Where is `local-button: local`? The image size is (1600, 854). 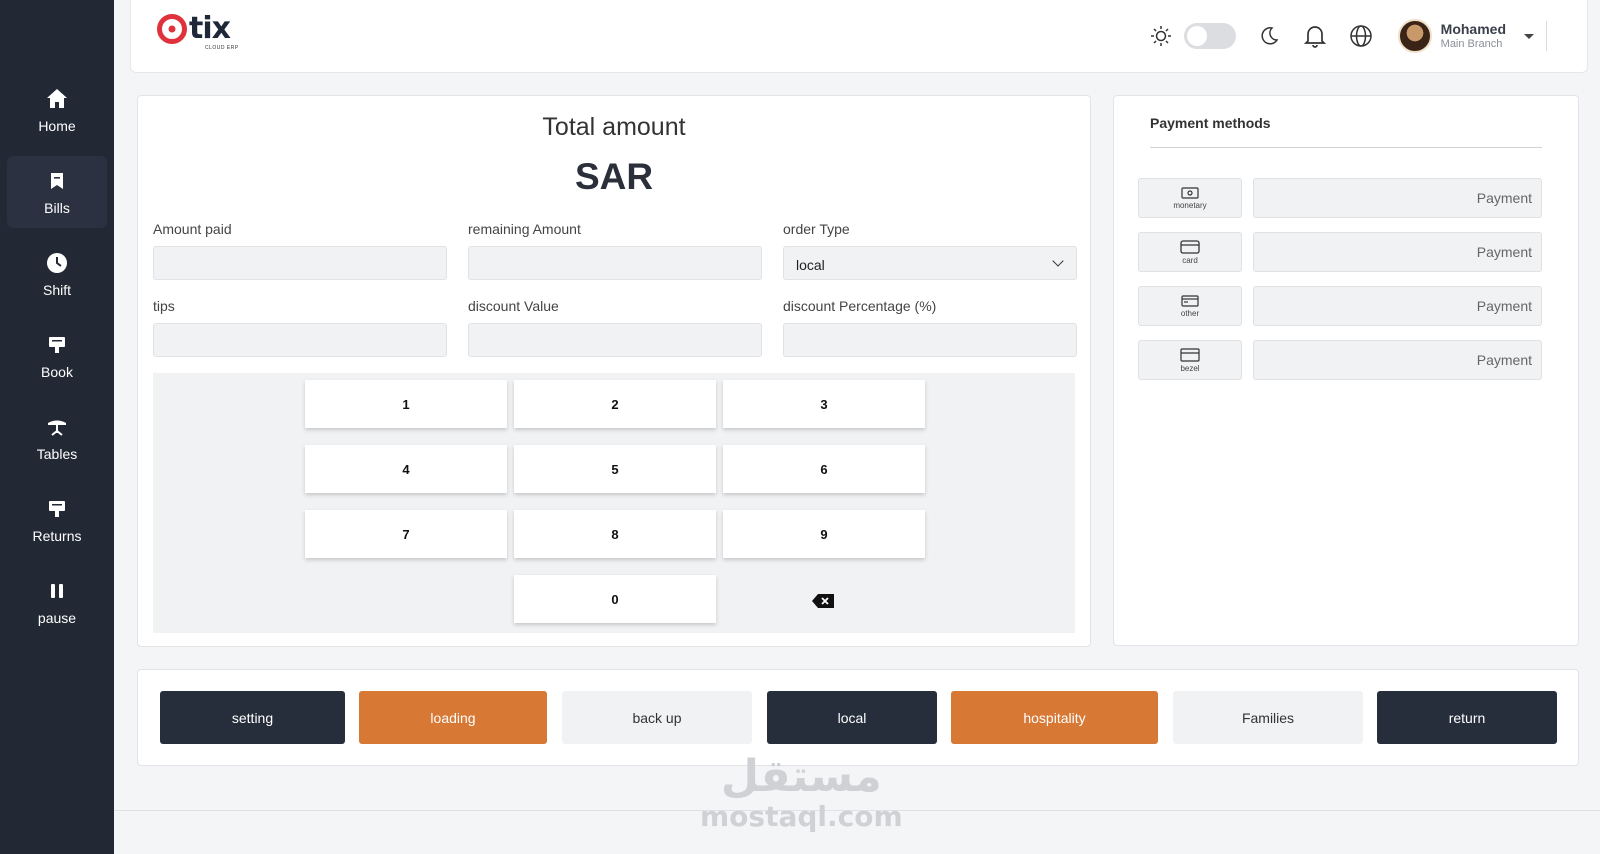
local-button: local is located at coordinates (852, 717).